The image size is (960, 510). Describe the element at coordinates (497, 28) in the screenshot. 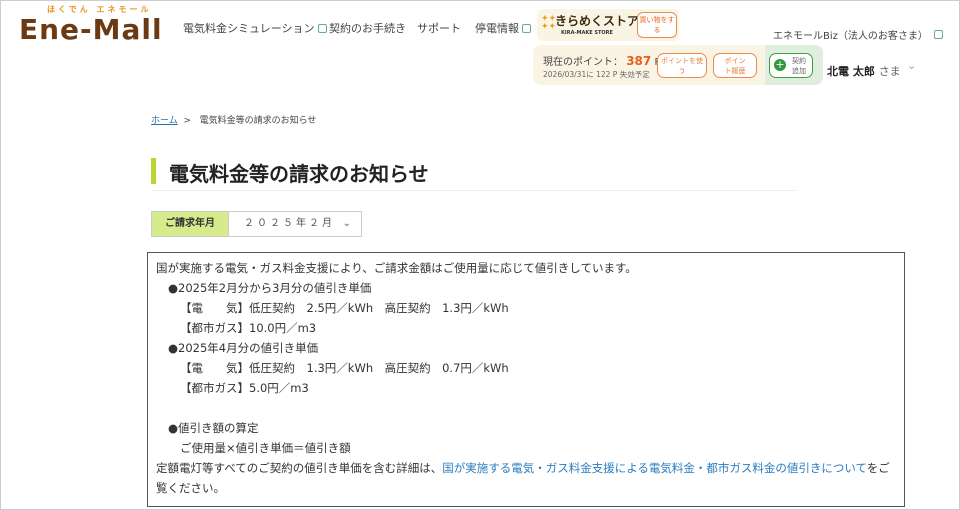

I see `nav-label: 停電情報` at that location.